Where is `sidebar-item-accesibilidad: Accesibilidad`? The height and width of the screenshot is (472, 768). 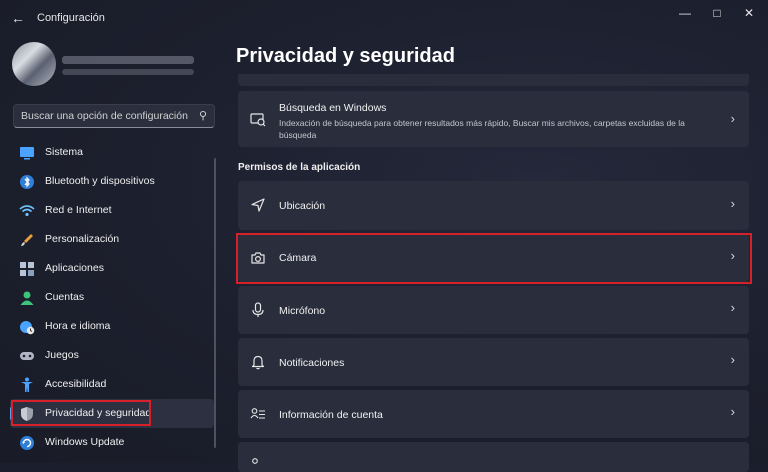 sidebar-item-accesibilidad: Accesibilidad is located at coordinates (112, 384).